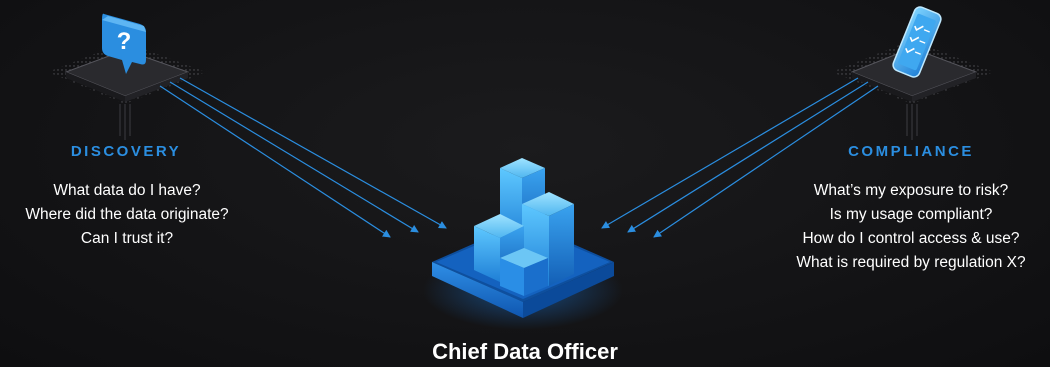 The height and width of the screenshot is (367, 1050). I want to click on compliance-question: What is required by regulation X?, so click(911, 262).